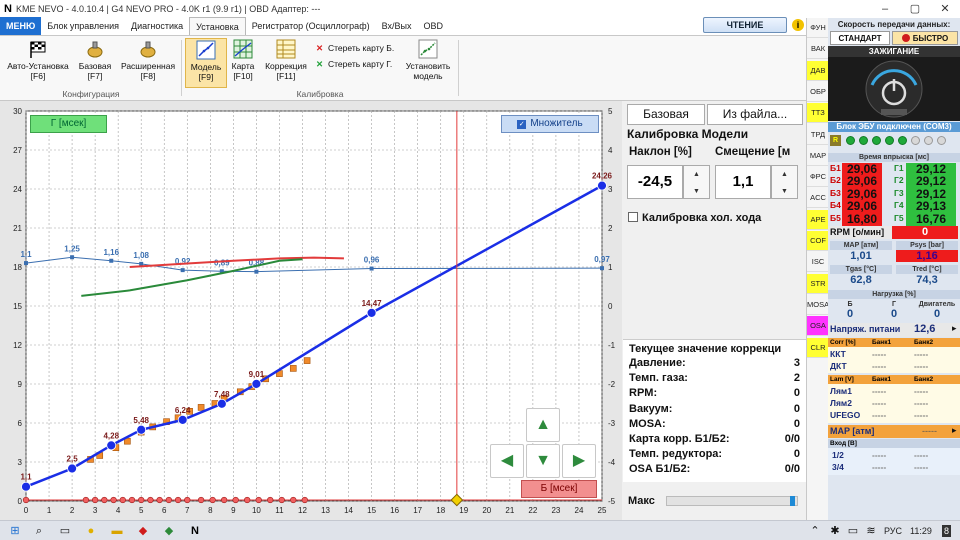  I want to click on status-title: Текущее значение коррекци, so click(705, 349).